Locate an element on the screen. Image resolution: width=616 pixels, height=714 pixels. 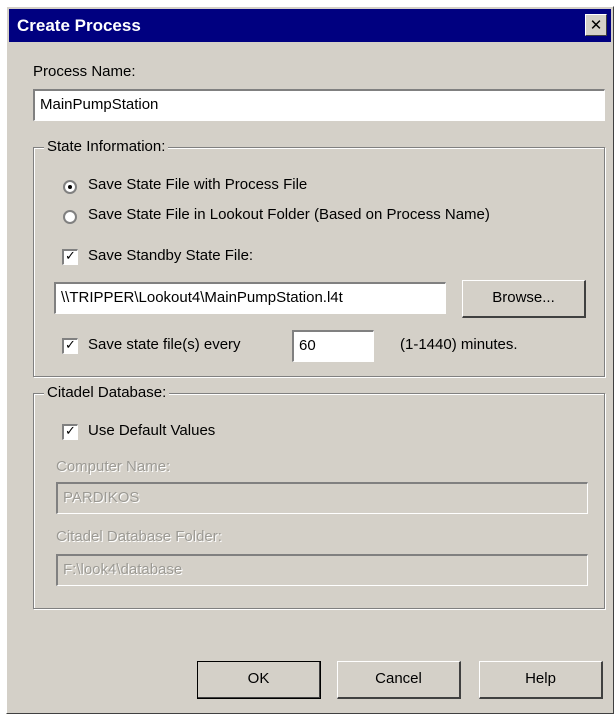
save-with-process-file-label: Save State File with Process File is located at coordinates (197, 184).